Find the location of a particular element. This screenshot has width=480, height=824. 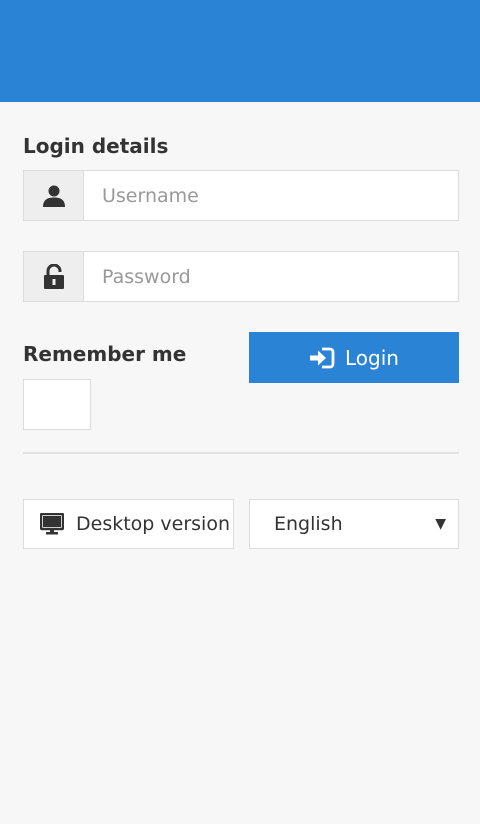

section-title: Login details is located at coordinates (96, 146).